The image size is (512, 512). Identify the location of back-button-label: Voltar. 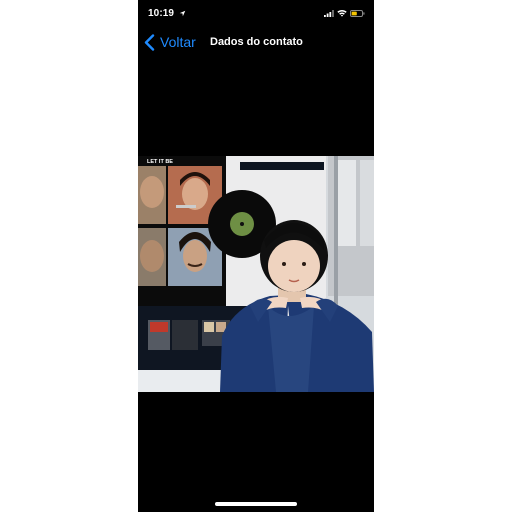
(178, 42).